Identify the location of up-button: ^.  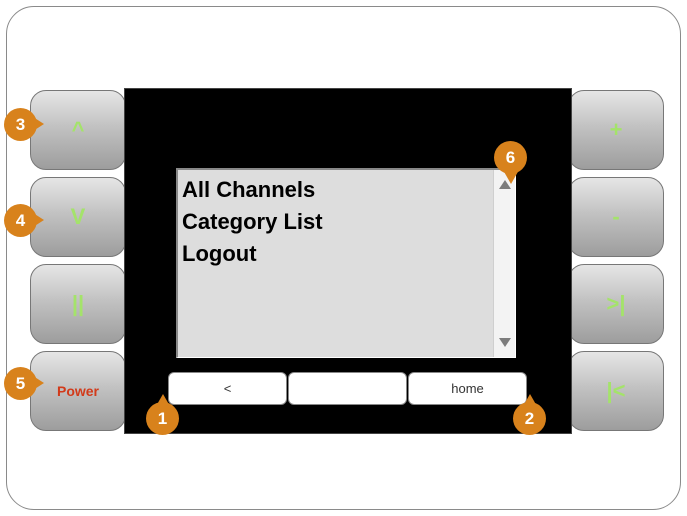
(78, 130).